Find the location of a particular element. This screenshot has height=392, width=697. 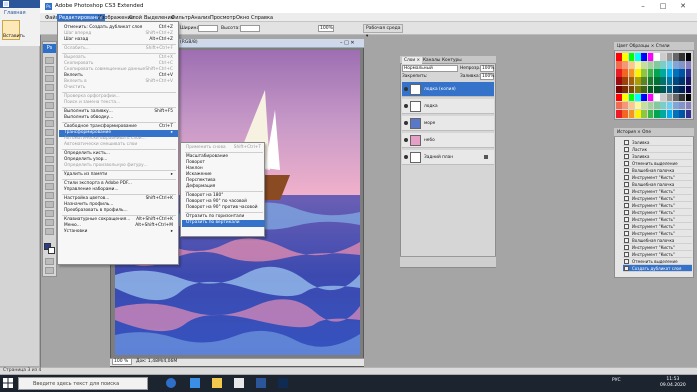

swatch-grid is located at coordinates (654, 85).